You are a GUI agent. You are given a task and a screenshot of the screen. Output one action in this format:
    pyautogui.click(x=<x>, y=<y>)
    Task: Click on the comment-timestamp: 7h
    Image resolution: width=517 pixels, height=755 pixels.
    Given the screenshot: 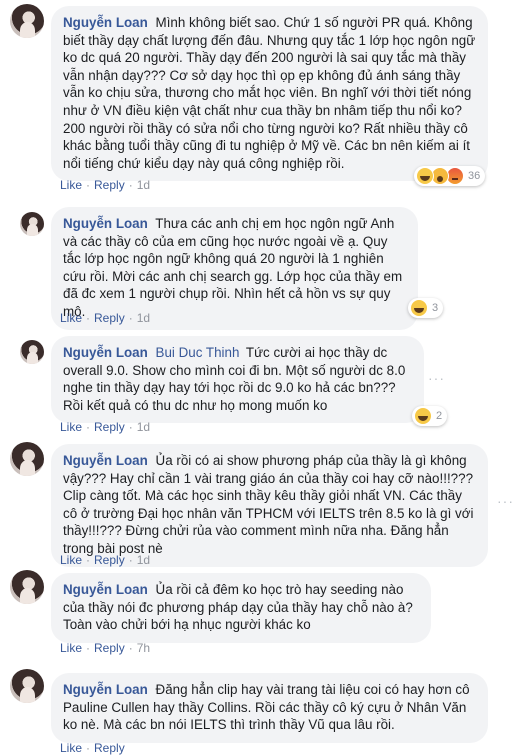 What is the action you would take?
    pyautogui.click(x=143, y=648)
    